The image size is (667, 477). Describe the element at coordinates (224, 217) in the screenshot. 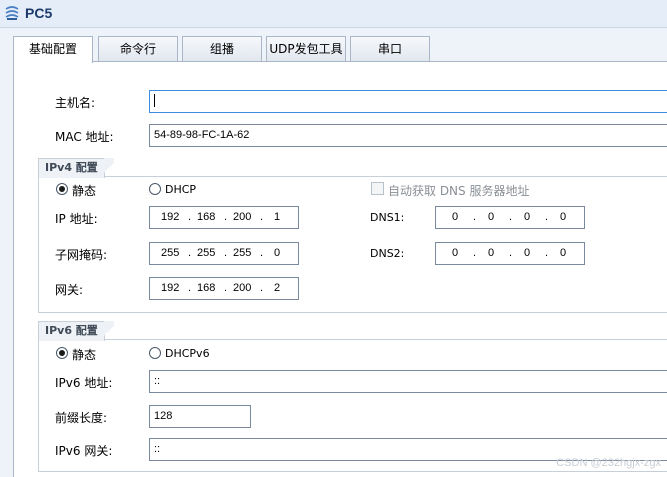

I see `ip-address-field: 192 . 168 . 200 . 1` at that location.